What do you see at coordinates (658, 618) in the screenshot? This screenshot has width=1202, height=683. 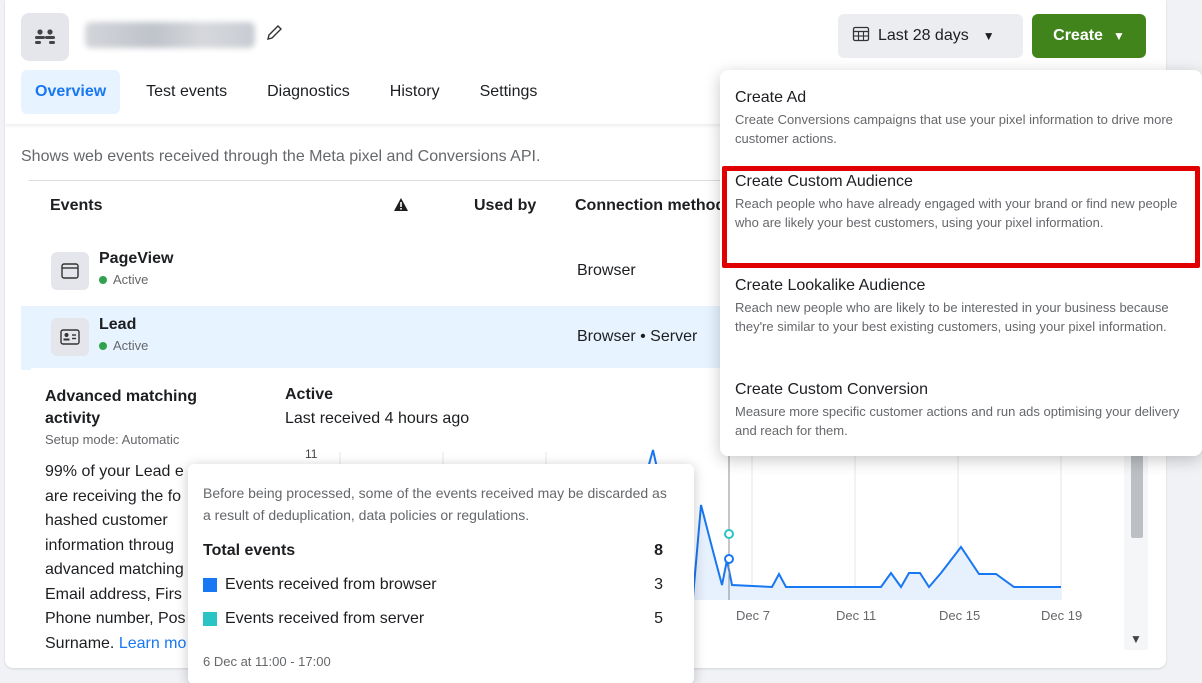 I see `server-value: 5` at bounding box center [658, 618].